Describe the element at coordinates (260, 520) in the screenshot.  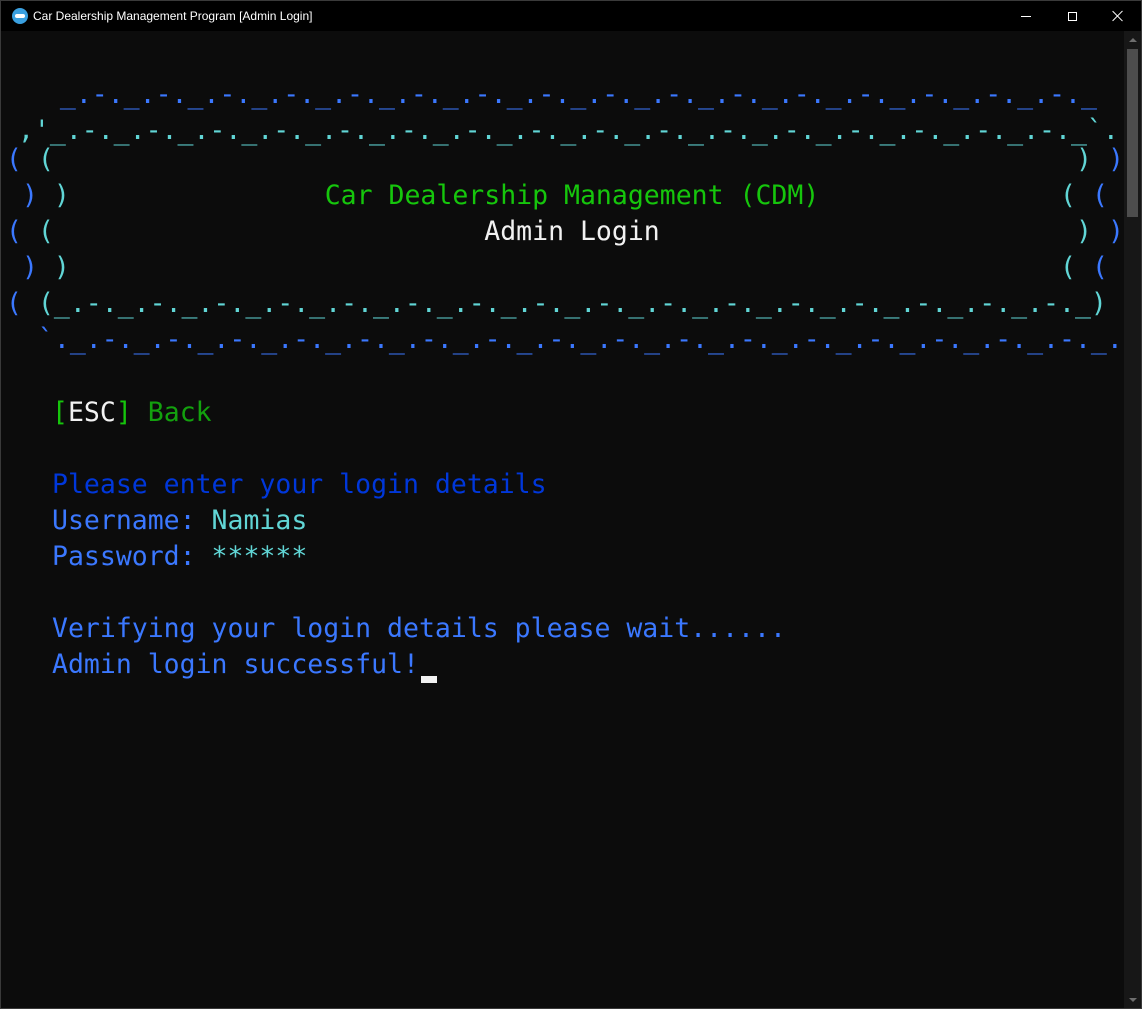
I see `username-field: Namias` at that location.